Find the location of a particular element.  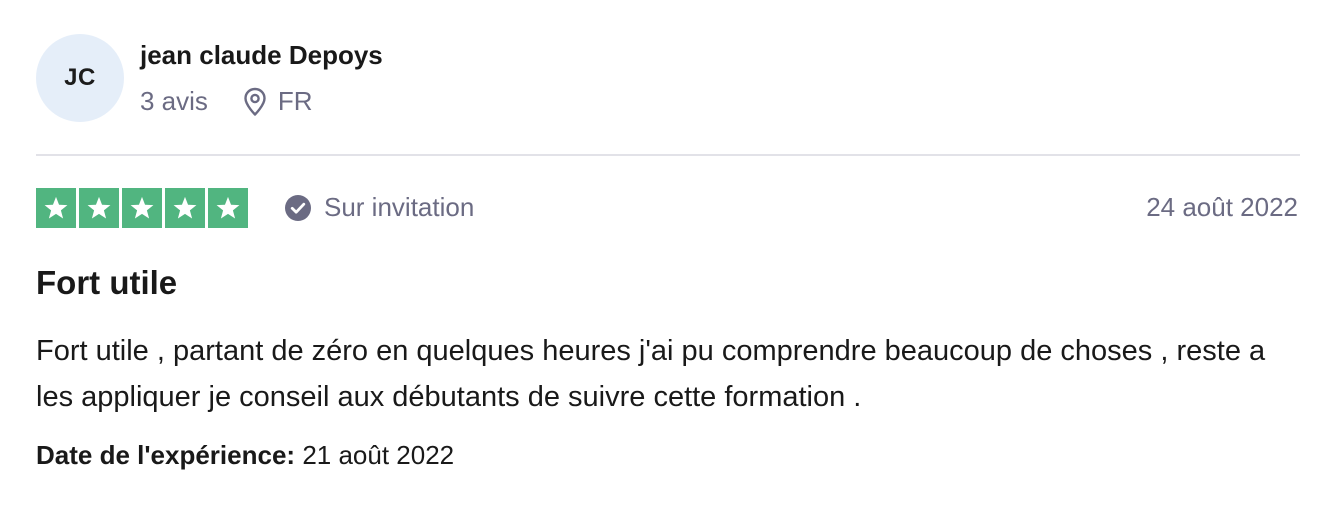

check-circle-icon is located at coordinates (298, 208).